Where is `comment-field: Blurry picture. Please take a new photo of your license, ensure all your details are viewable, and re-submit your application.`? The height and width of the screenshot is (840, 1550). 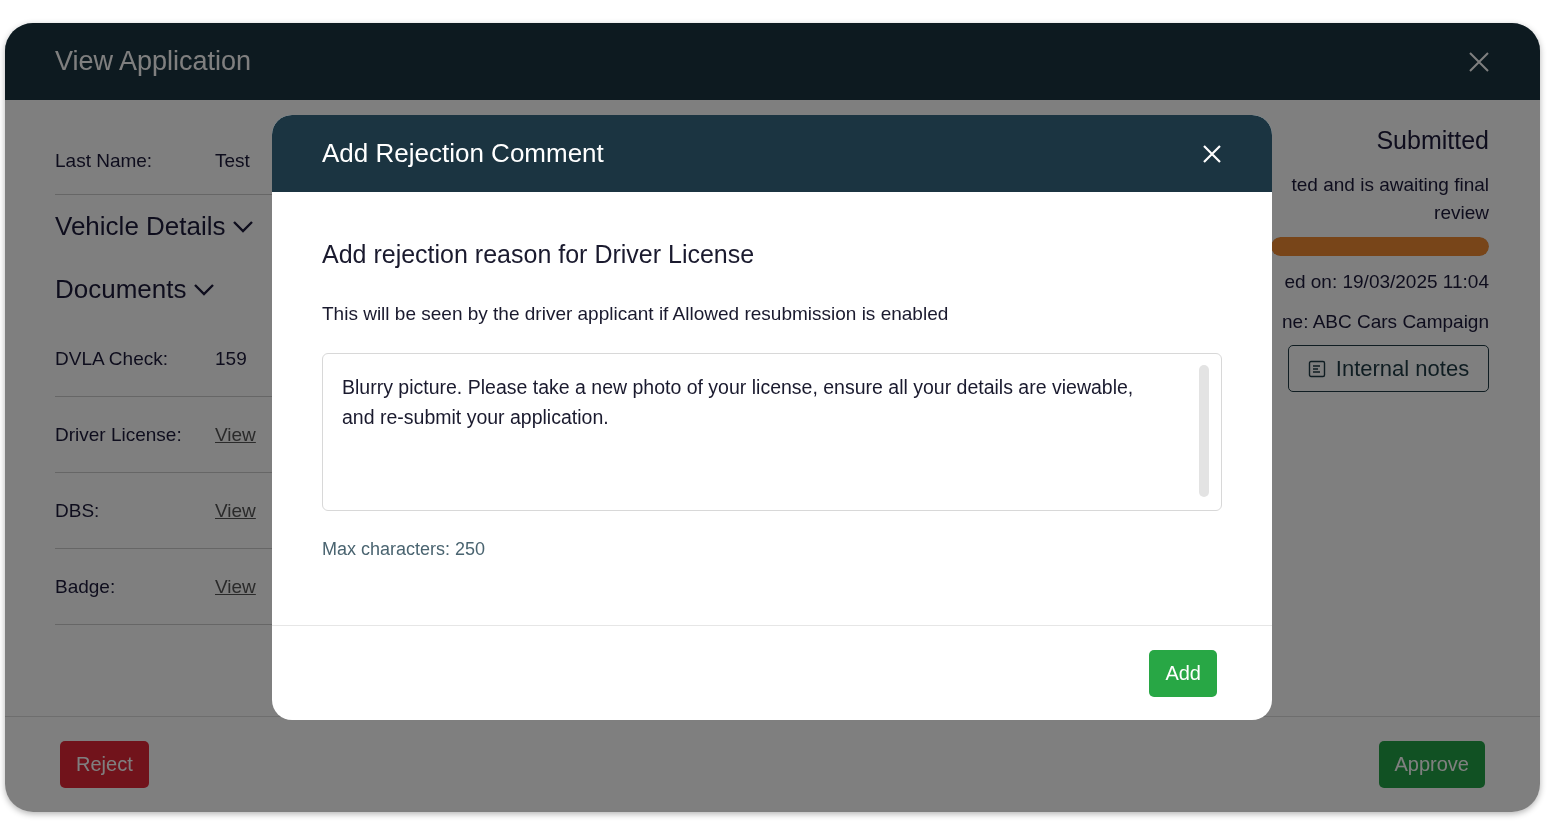 comment-field: Blurry picture. Please take a new photo of your license, ensure all your details are viewable, and re-submit your application. is located at coordinates (772, 432).